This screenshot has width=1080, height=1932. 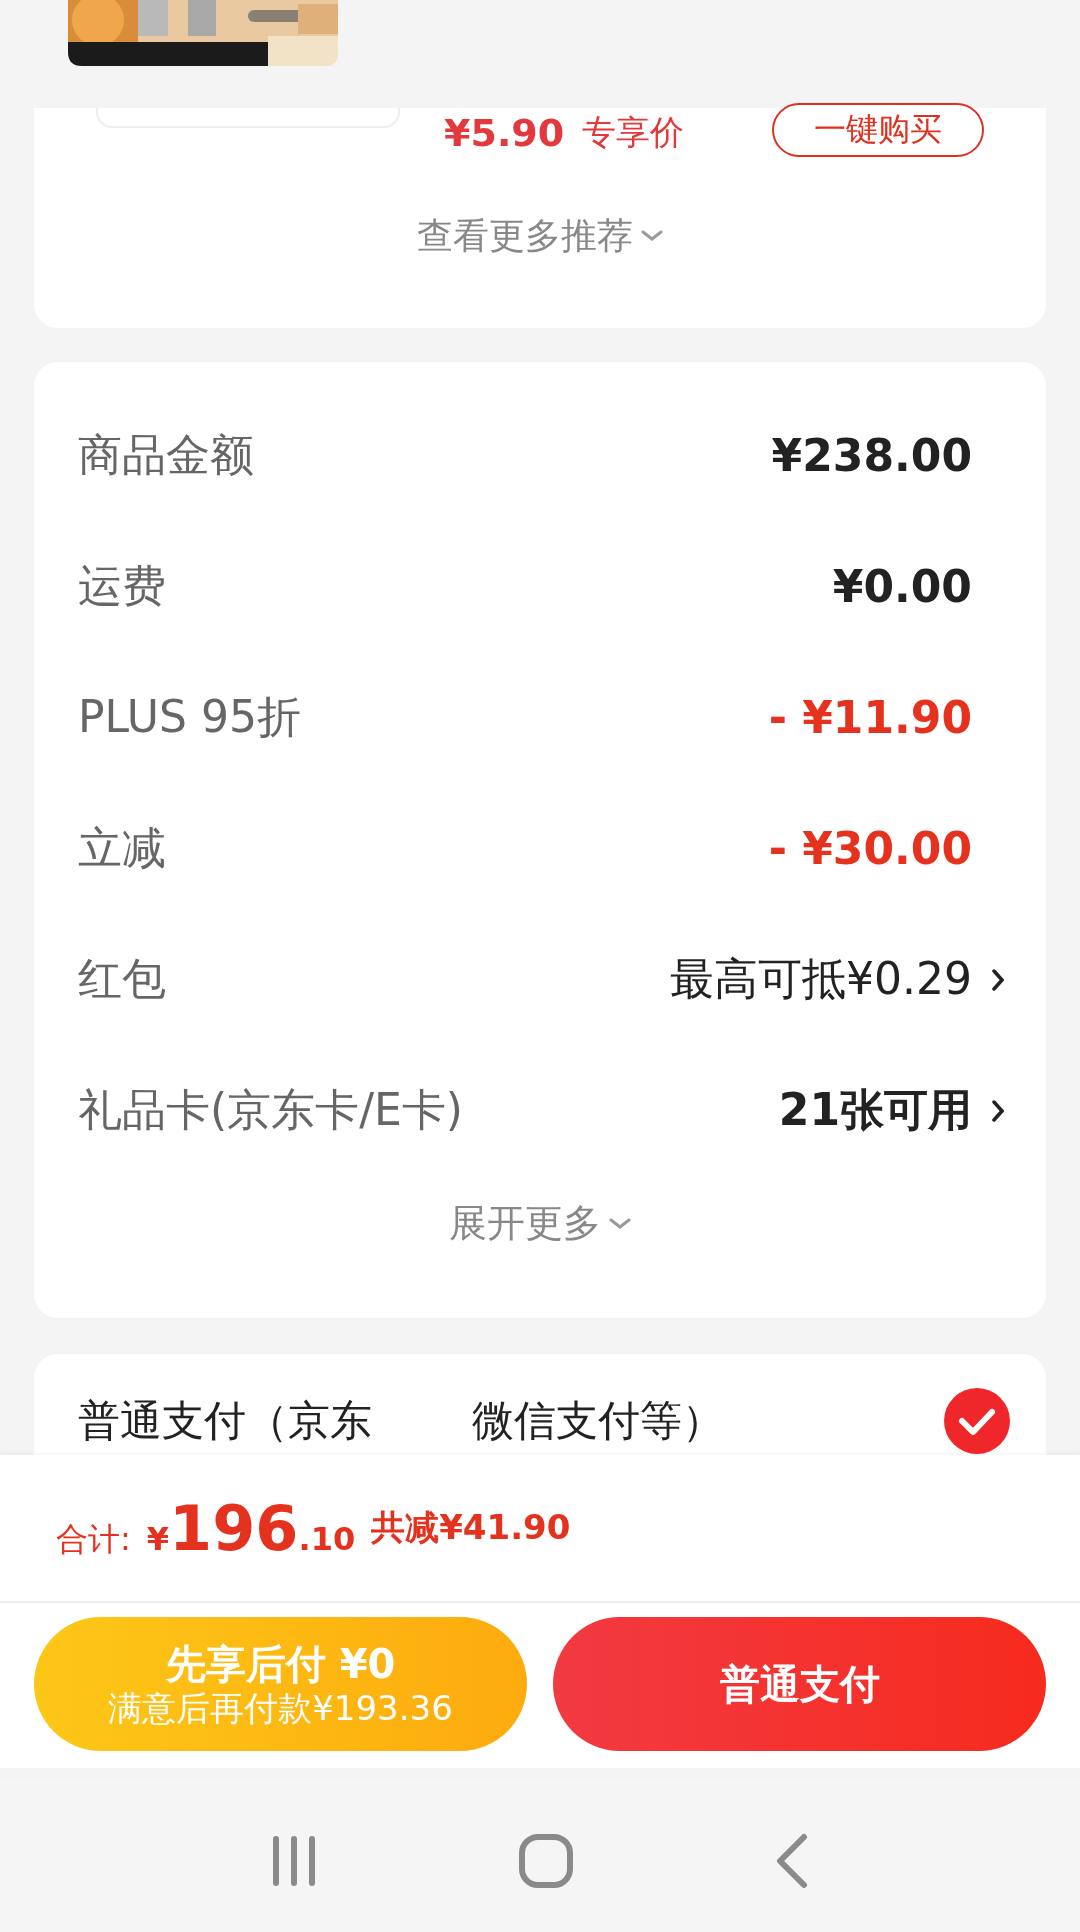 I want to click on summary-label: PLUS 95折, so click(x=189, y=717).